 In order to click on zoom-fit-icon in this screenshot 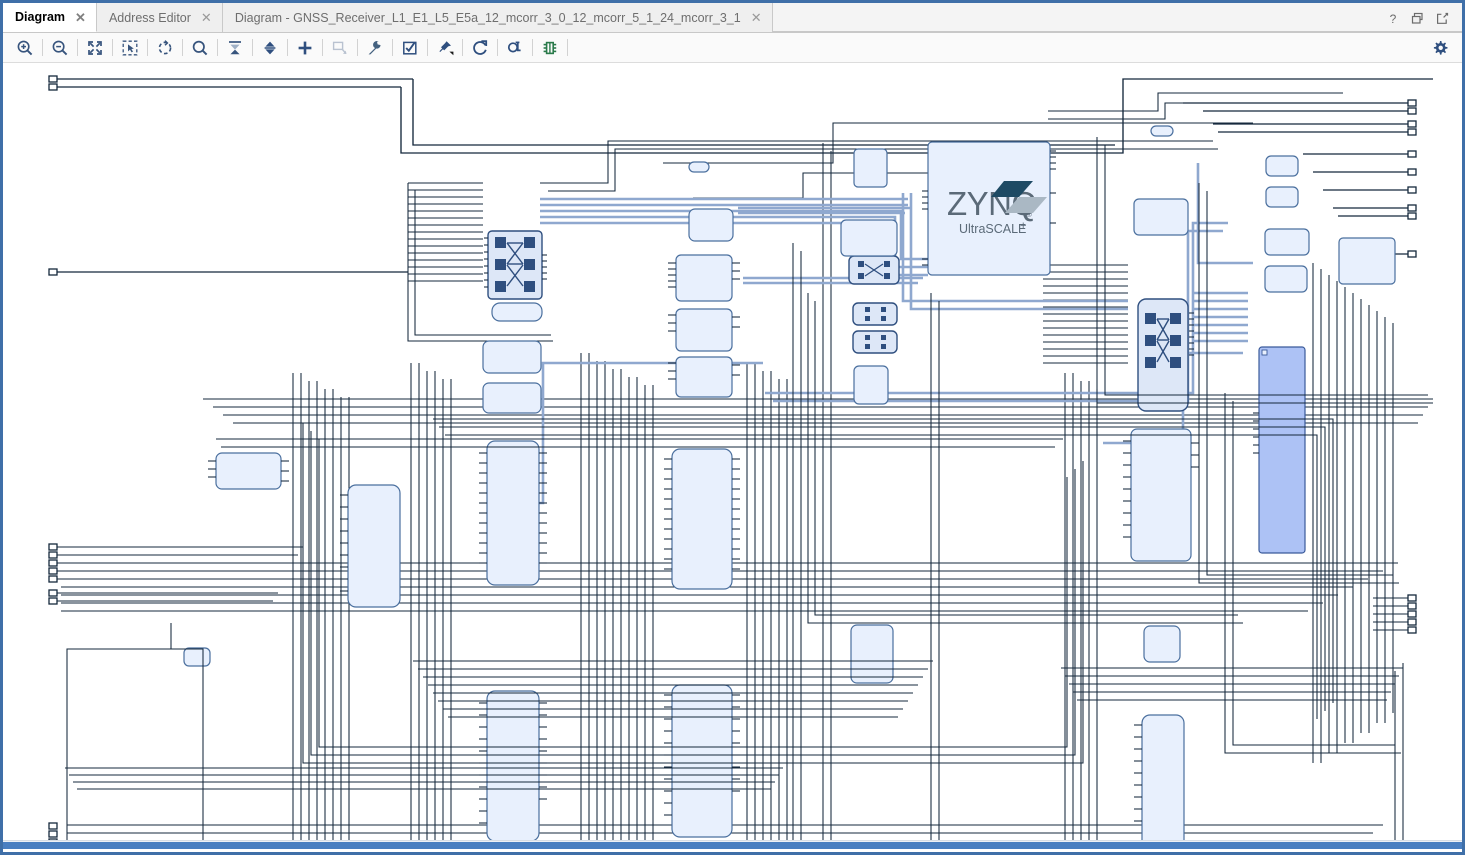, I will do `click(95, 48)`.